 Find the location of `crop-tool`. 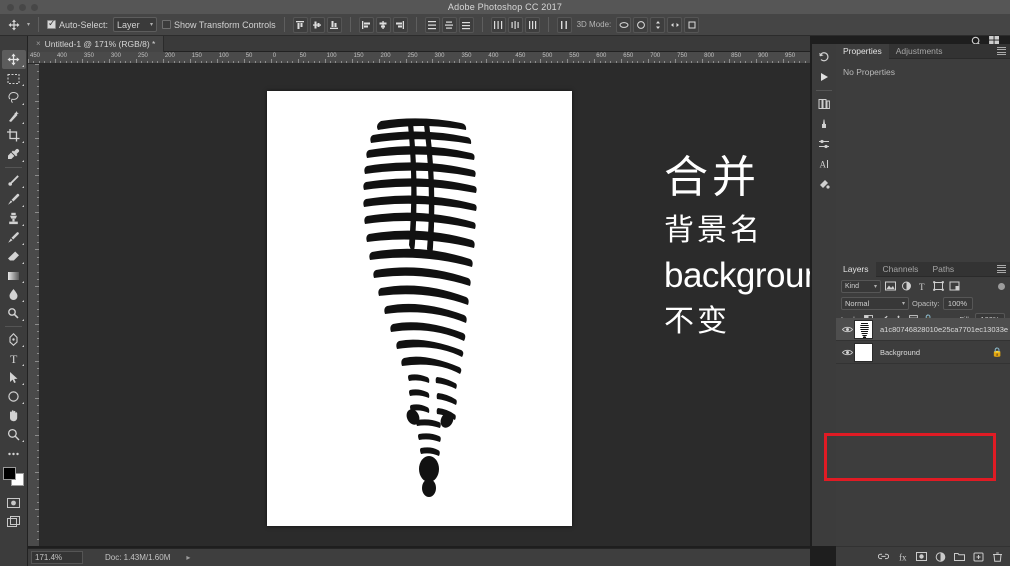

crop-tool is located at coordinates (14, 135).